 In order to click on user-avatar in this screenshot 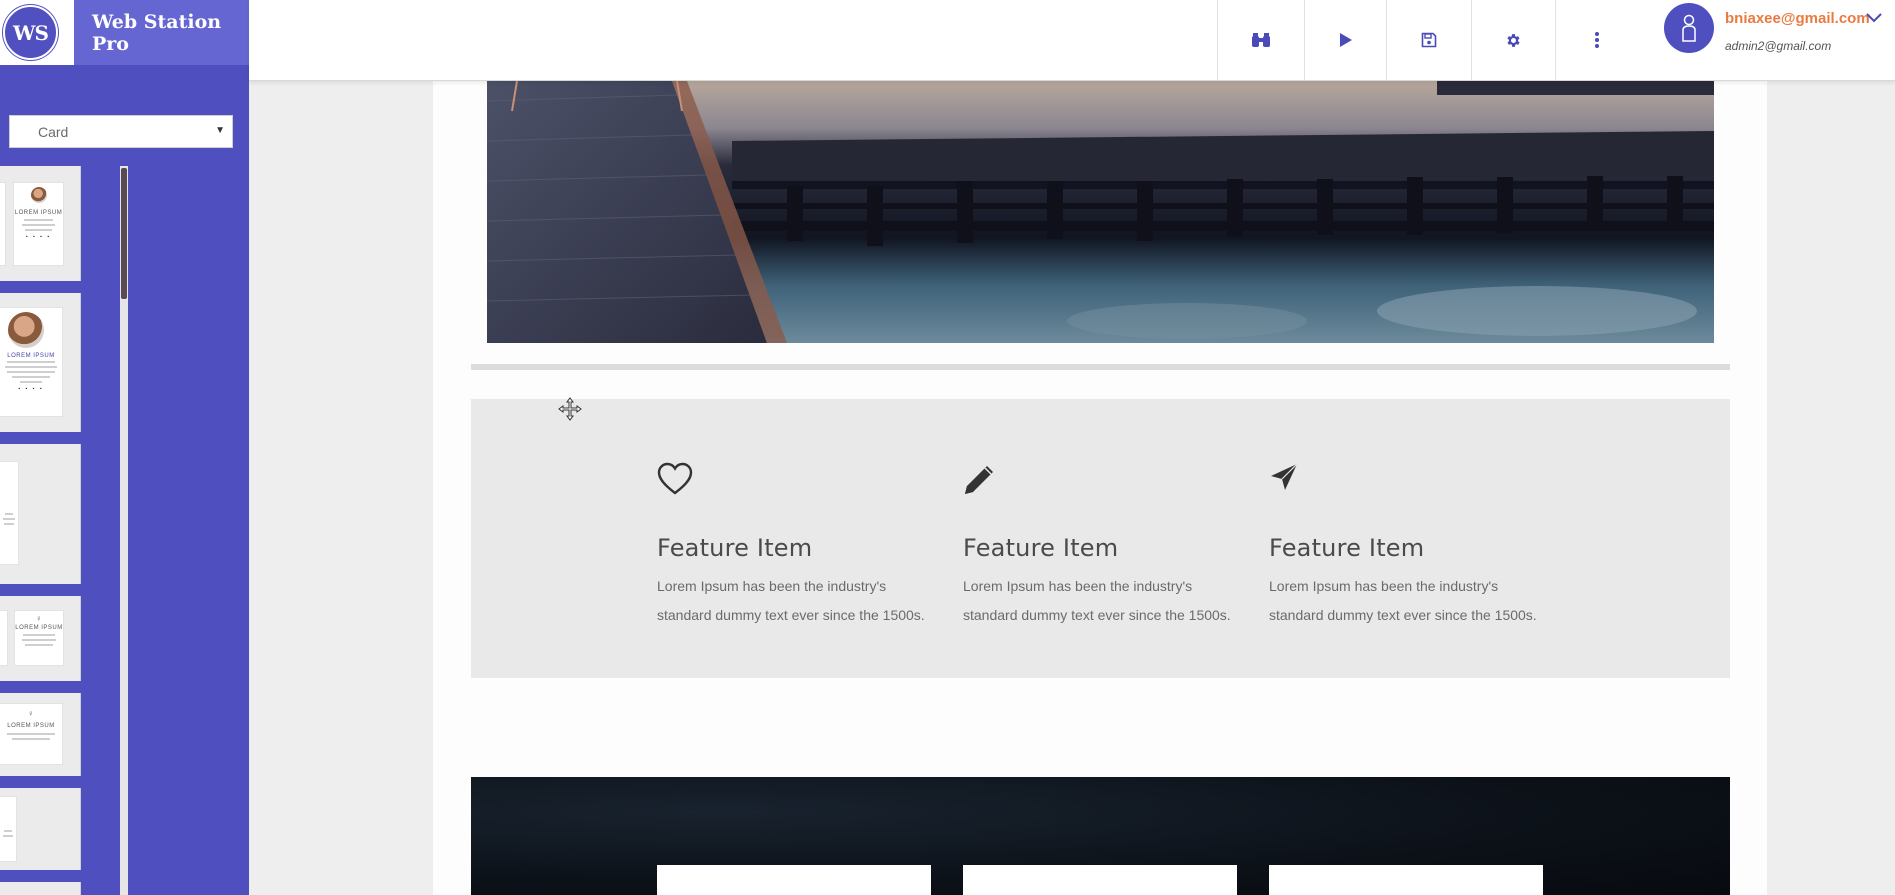, I will do `click(1689, 28)`.